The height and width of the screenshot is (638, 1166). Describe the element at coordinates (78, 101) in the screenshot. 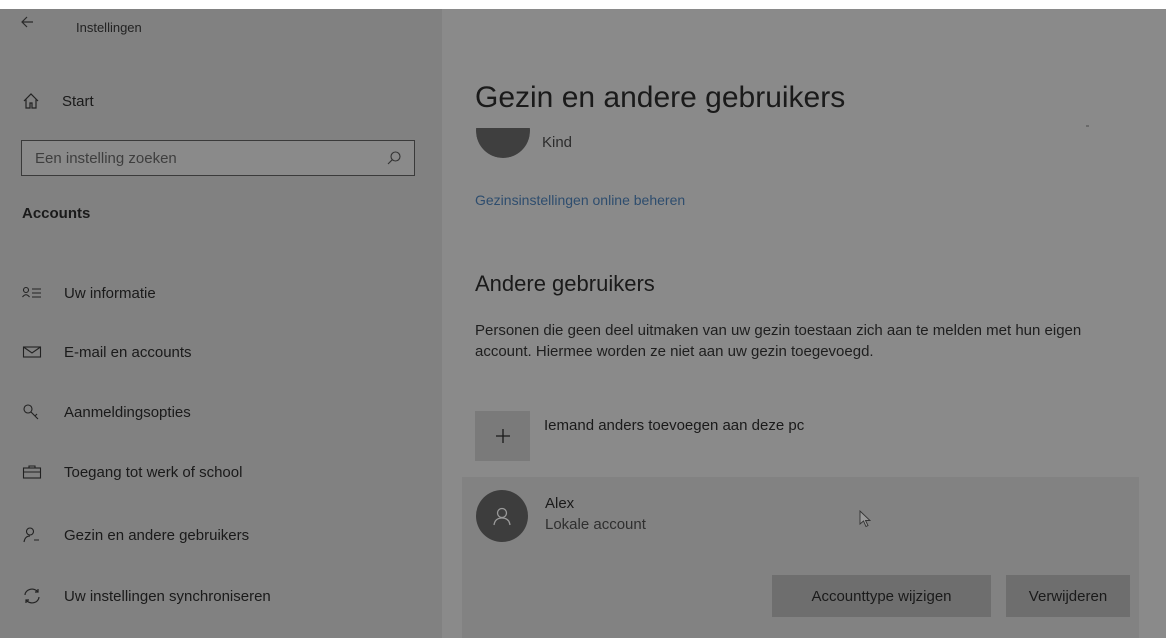

I see `start-label: Start` at that location.